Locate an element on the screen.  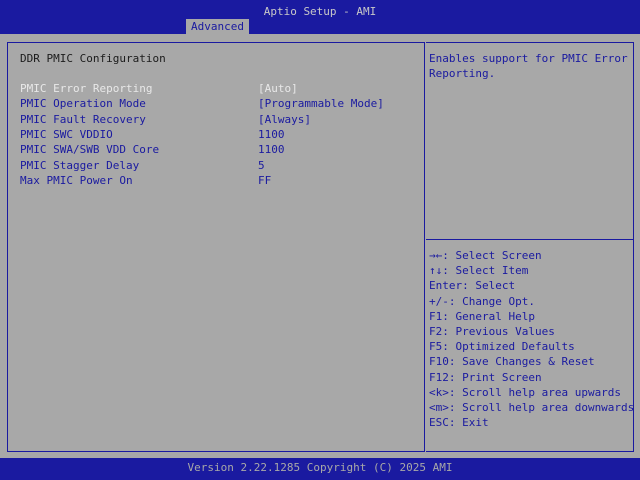
setting-pmic-stagger-delay: PMIC Stagger Delay 5 is located at coordinates (220, 165).